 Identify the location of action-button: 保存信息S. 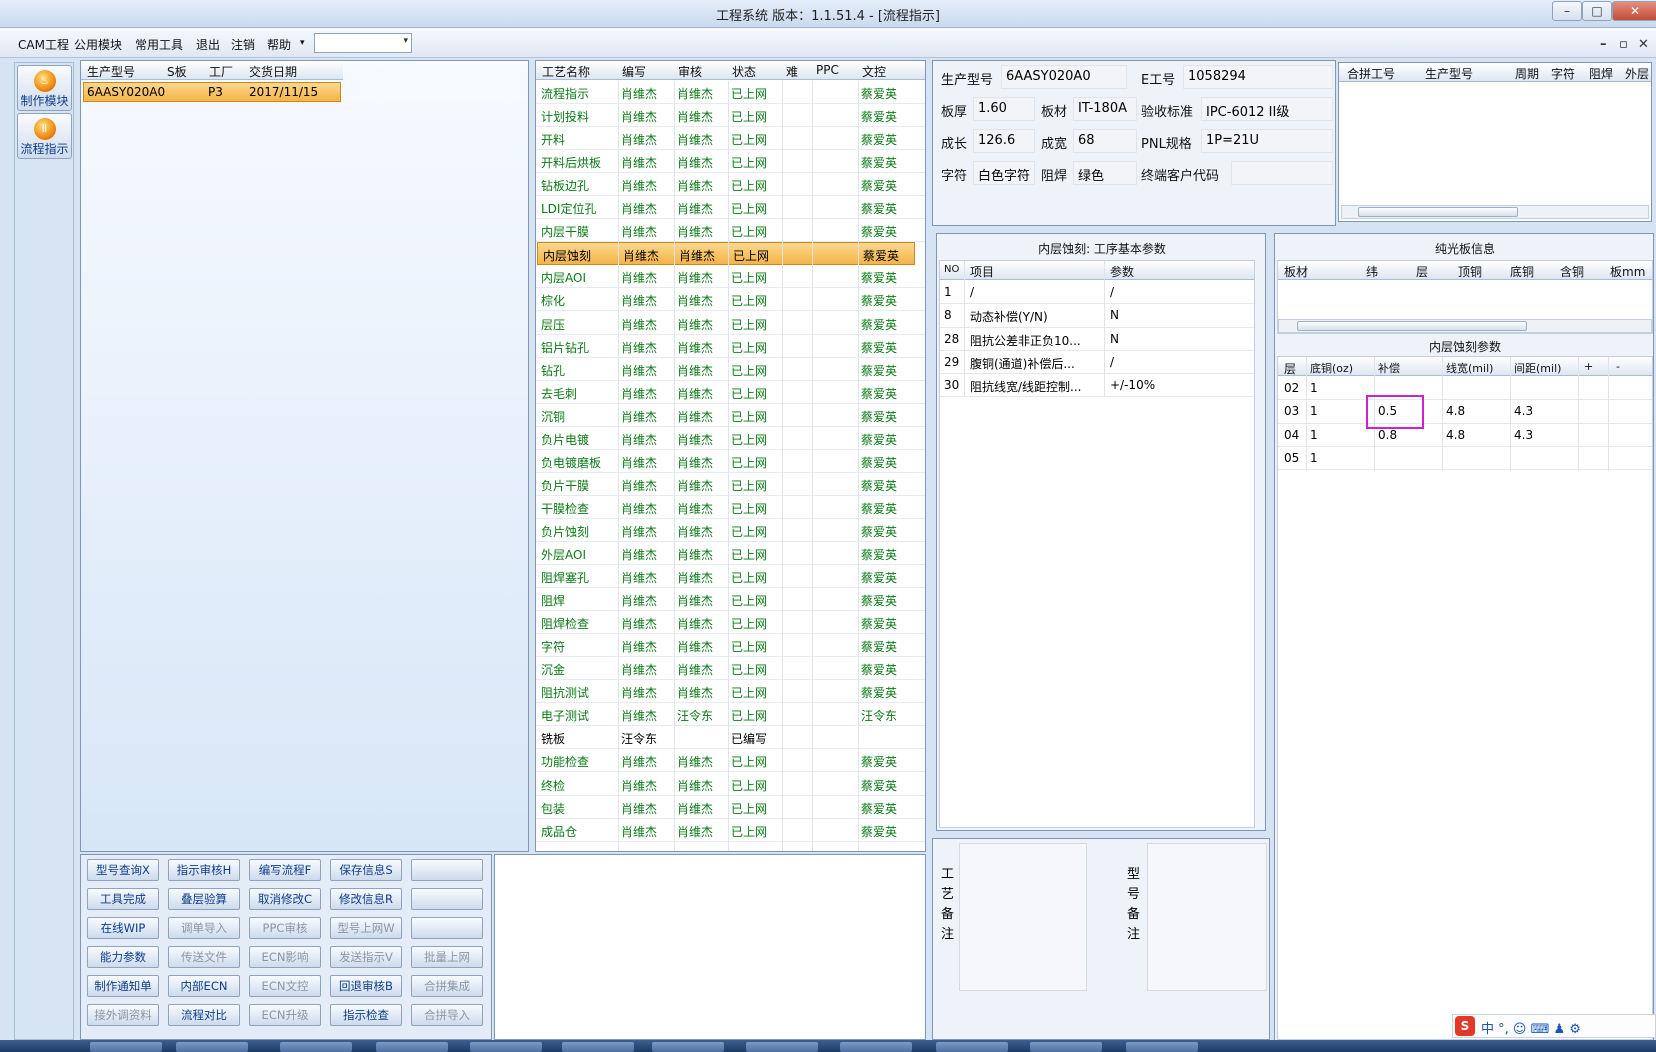
(366, 870).